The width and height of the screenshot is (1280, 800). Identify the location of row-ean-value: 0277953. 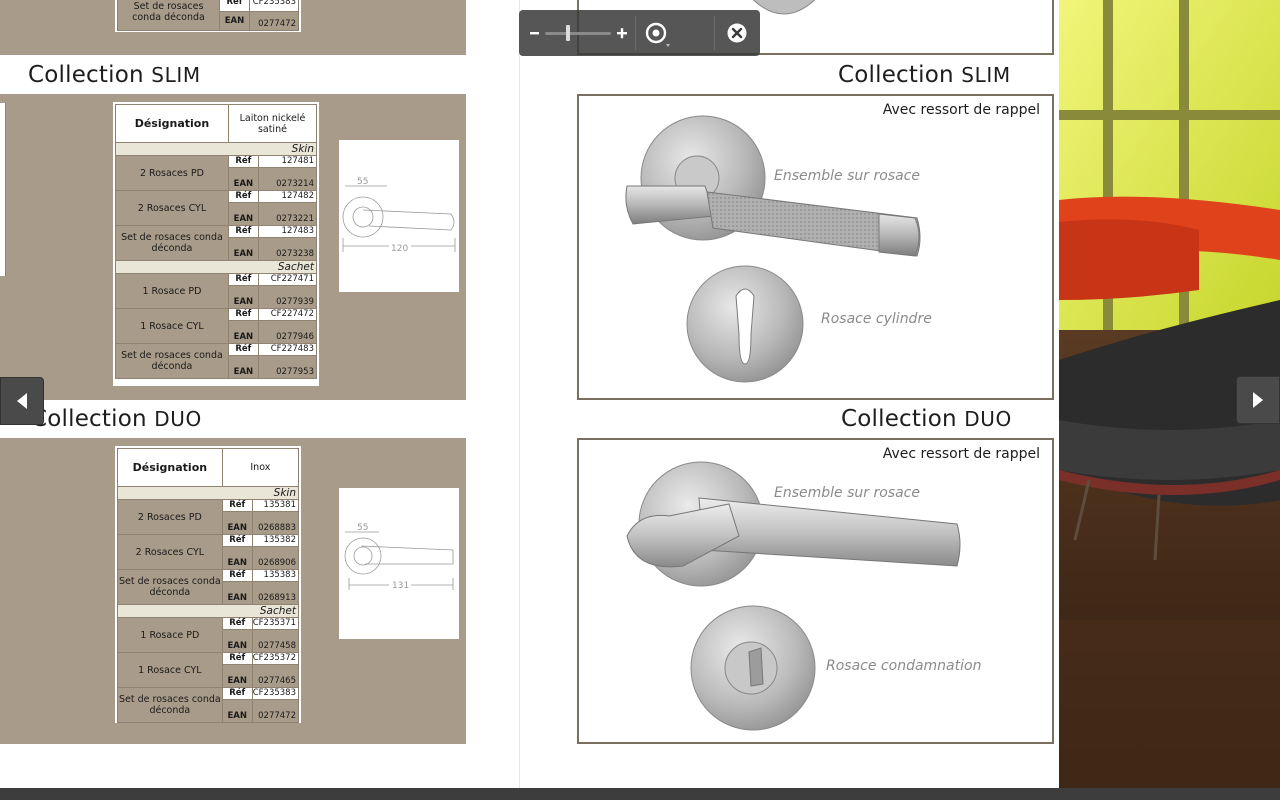
(287, 367).